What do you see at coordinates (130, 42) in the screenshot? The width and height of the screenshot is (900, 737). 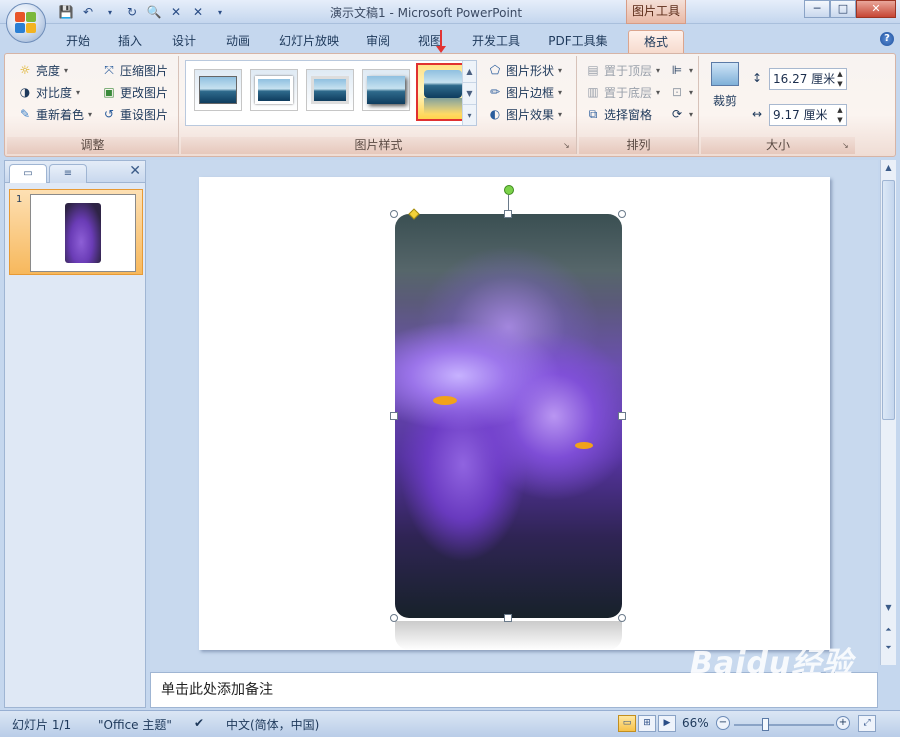 I see `tab-insert: 插入` at bounding box center [130, 42].